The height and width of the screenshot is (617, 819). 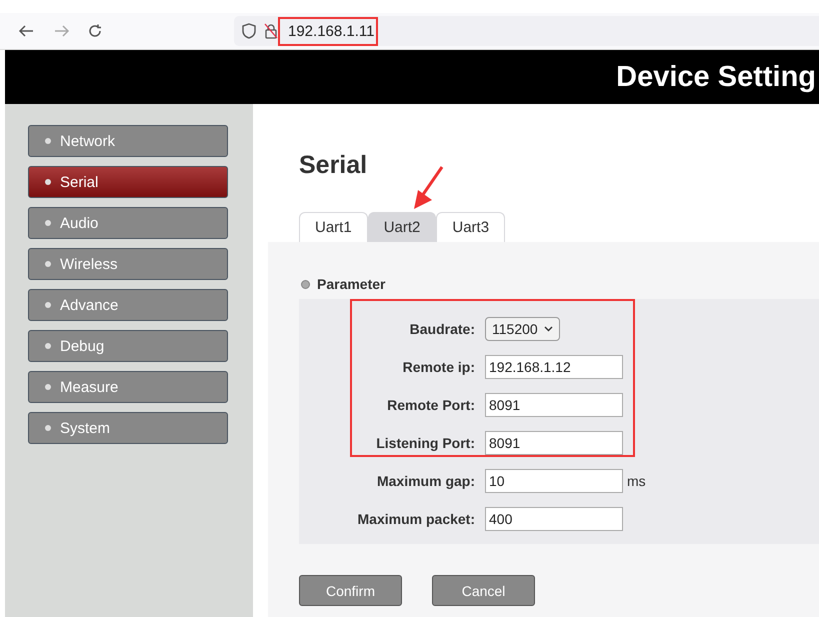 What do you see at coordinates (441, 329) in the screenshot?
I see `field-label: Baudrate:` at bounding box center [441, 329].